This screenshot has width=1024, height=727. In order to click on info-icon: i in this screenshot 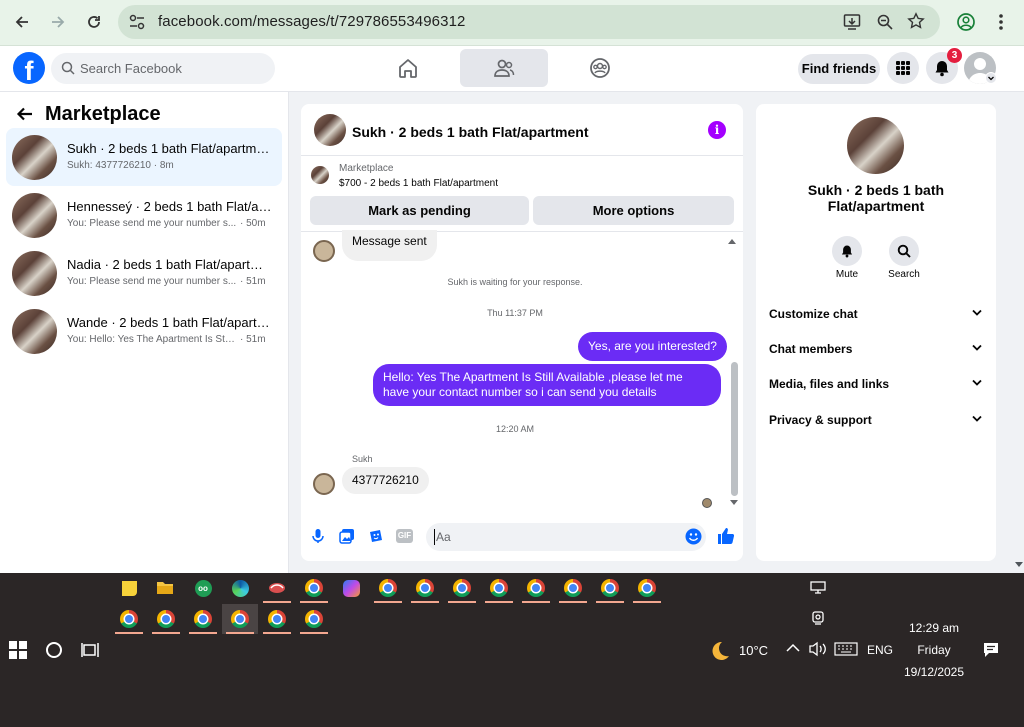, I will do `click(717, 130)`.